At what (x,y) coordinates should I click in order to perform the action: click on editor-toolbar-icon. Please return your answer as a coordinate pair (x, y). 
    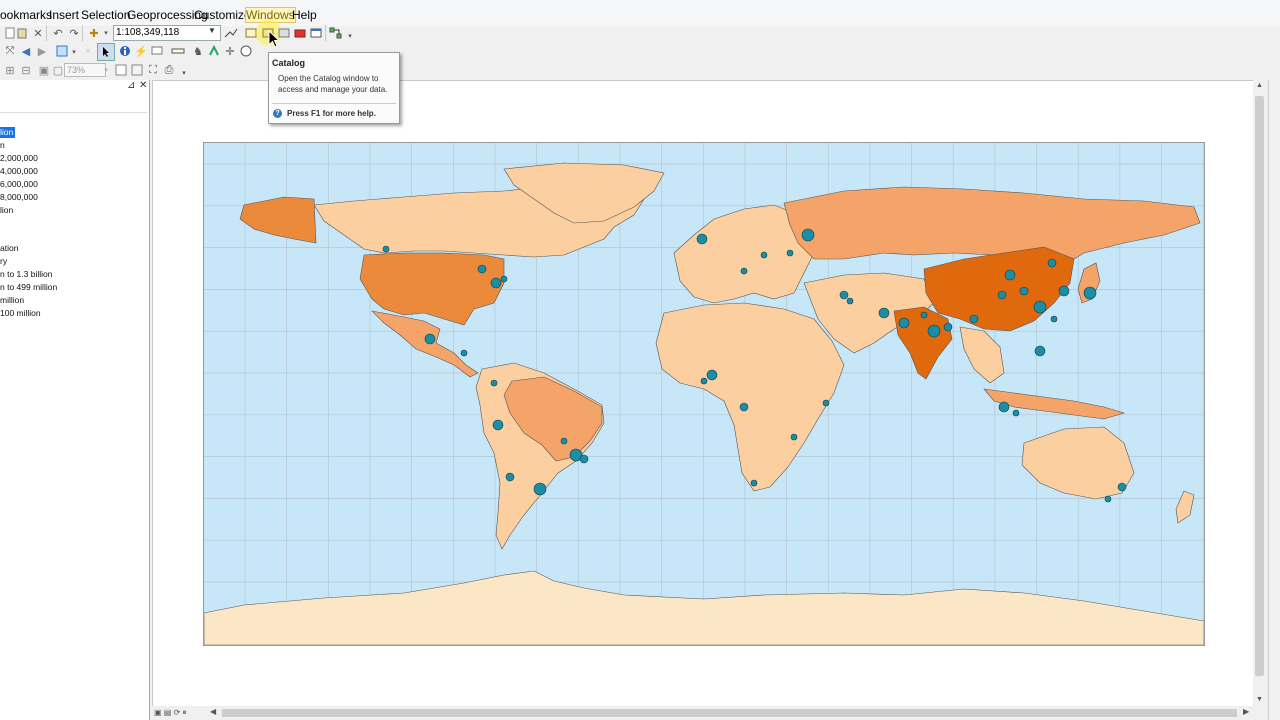
    Looking at the image, I should click on (231, 33).